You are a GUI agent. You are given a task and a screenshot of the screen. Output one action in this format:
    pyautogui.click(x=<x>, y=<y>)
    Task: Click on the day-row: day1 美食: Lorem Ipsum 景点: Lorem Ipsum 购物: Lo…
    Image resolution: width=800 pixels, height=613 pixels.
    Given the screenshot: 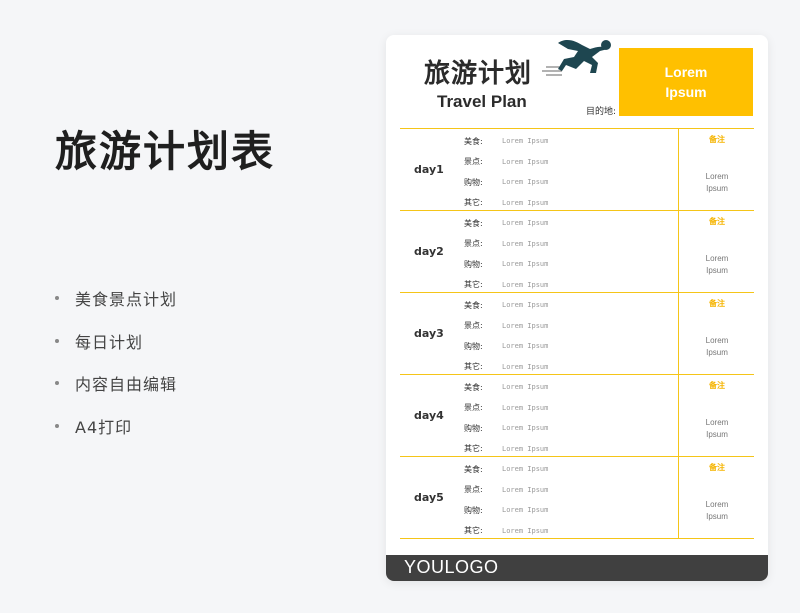 What is the action you would take?
    pyautogui.click(x=577, y=170)
    